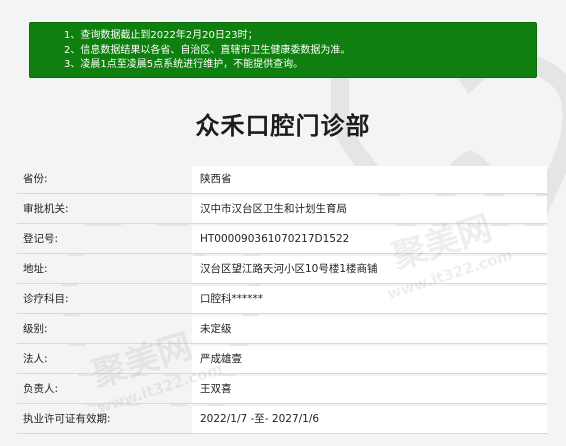 Image resolution: width=566 pixels, height=446 pixels. Describe the element at coordinates (207, 50) in the screenshot. I see `notice-line: 2、信息数据结果以各省、自治区、直辖市卫生健康委数据为准。` at that location.